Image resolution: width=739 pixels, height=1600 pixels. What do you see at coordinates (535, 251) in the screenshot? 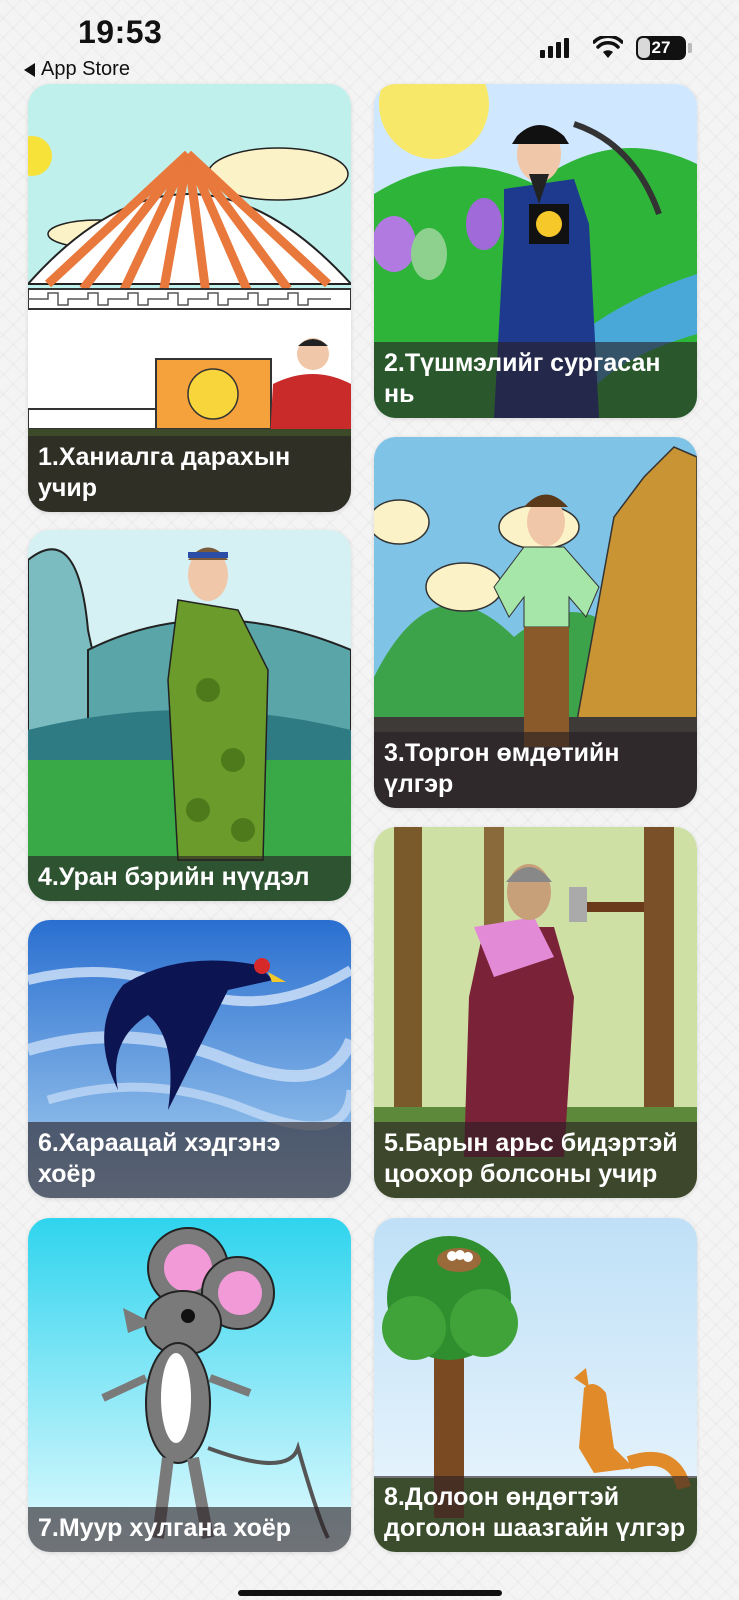
I see `story-card-2: 2.Түшмэлийг сургасан нь` at bounding box center [535, 251].